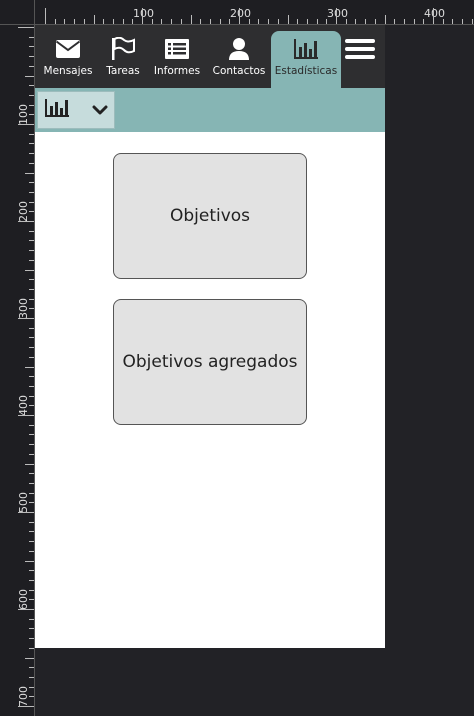 Image resolution: width=474 pixels, height=716 pixels. What do you see at coordinates (239, 59) in the screenshot?
I see `tab-contactos: Contactos` at bounding box center [239, 59].